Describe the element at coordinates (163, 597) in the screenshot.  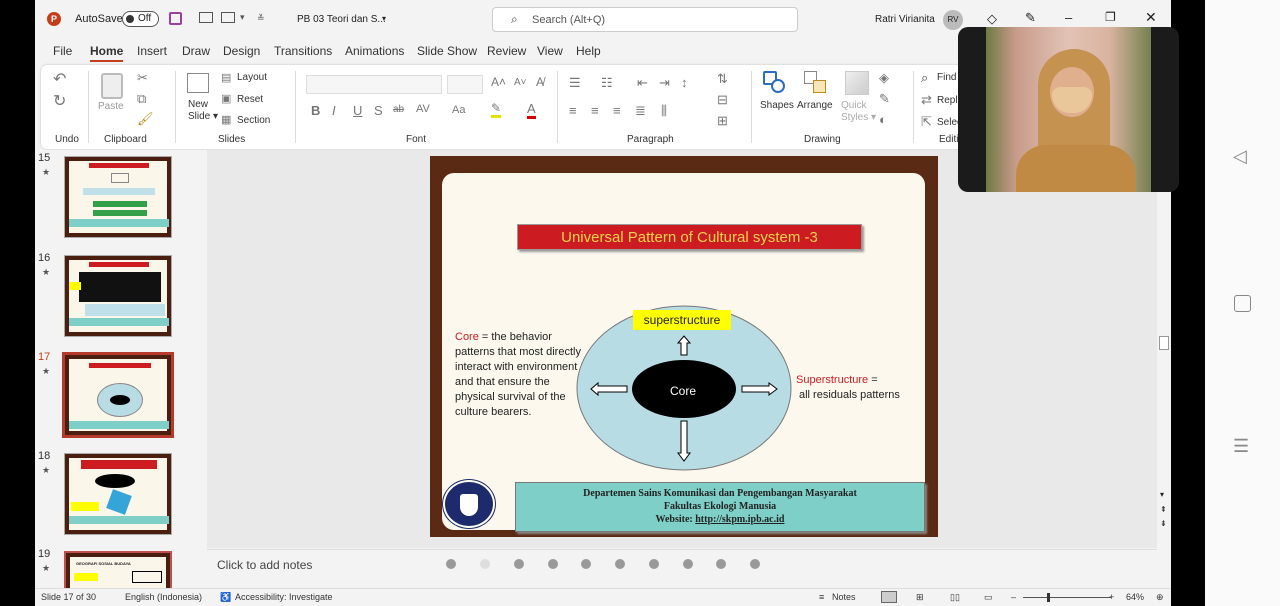
I see `language-status: English (Indonesia)` at that location.